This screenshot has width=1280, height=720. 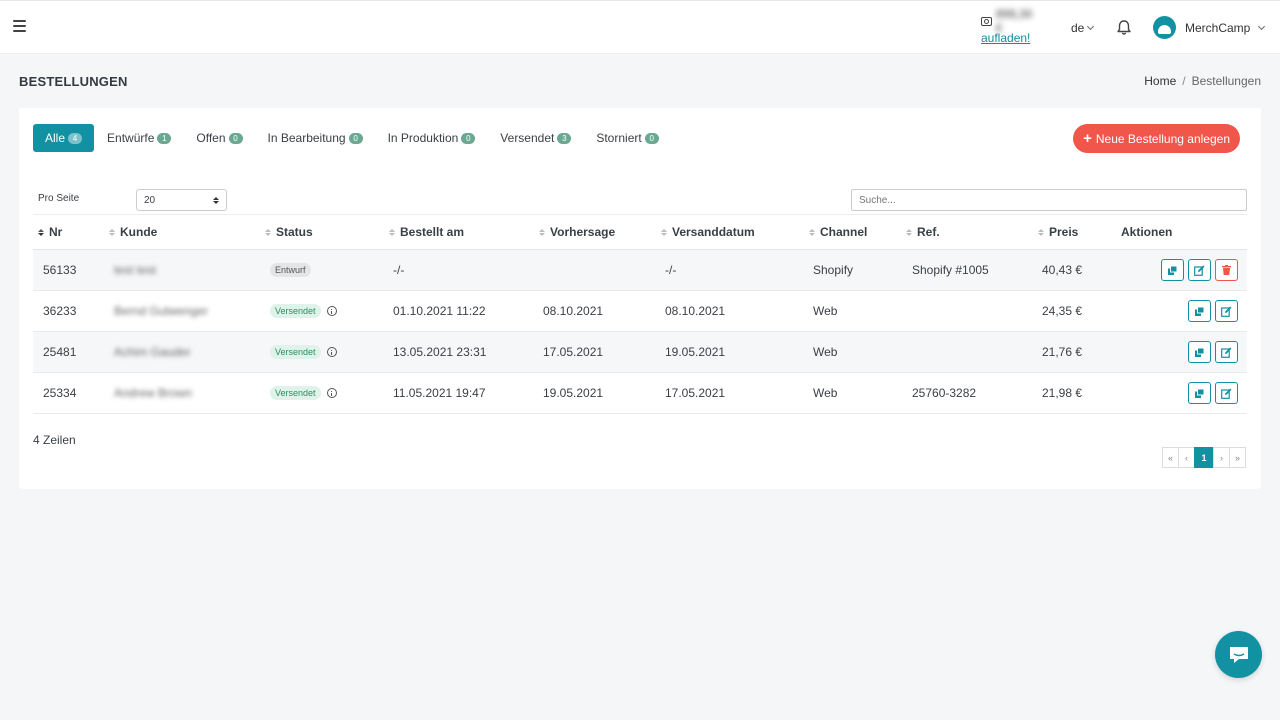 What do you see at coordinates (695, 311) in the screenshot?
I see `cell-versanddatum: 08.10.2021` at bounding box center [695, 311].